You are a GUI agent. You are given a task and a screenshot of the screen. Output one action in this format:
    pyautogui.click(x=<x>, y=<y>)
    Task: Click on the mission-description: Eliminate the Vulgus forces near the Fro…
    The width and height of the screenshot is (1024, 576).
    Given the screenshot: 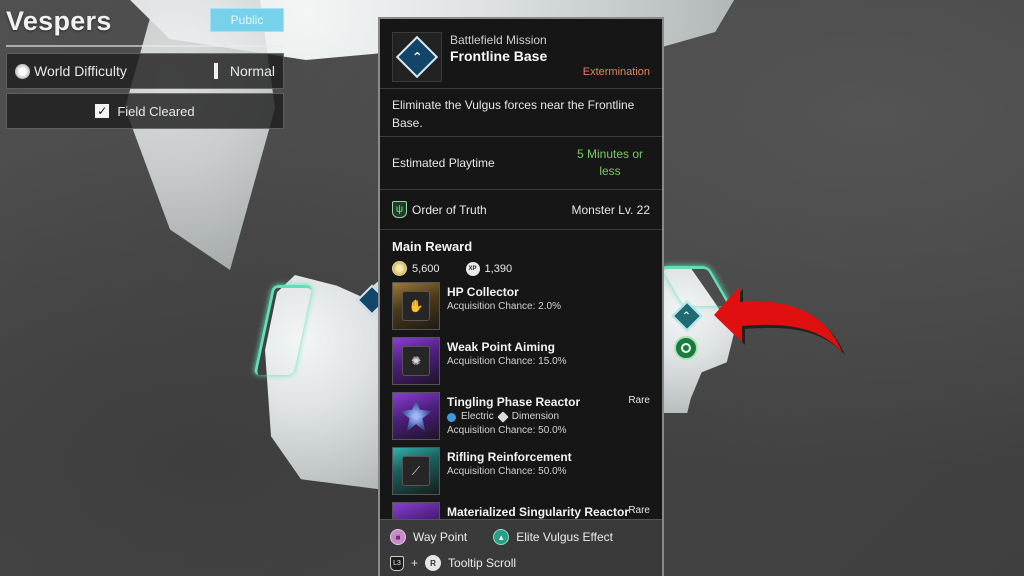 What is the action you would take?
    pyautogui.click(x=521, y=113)
    